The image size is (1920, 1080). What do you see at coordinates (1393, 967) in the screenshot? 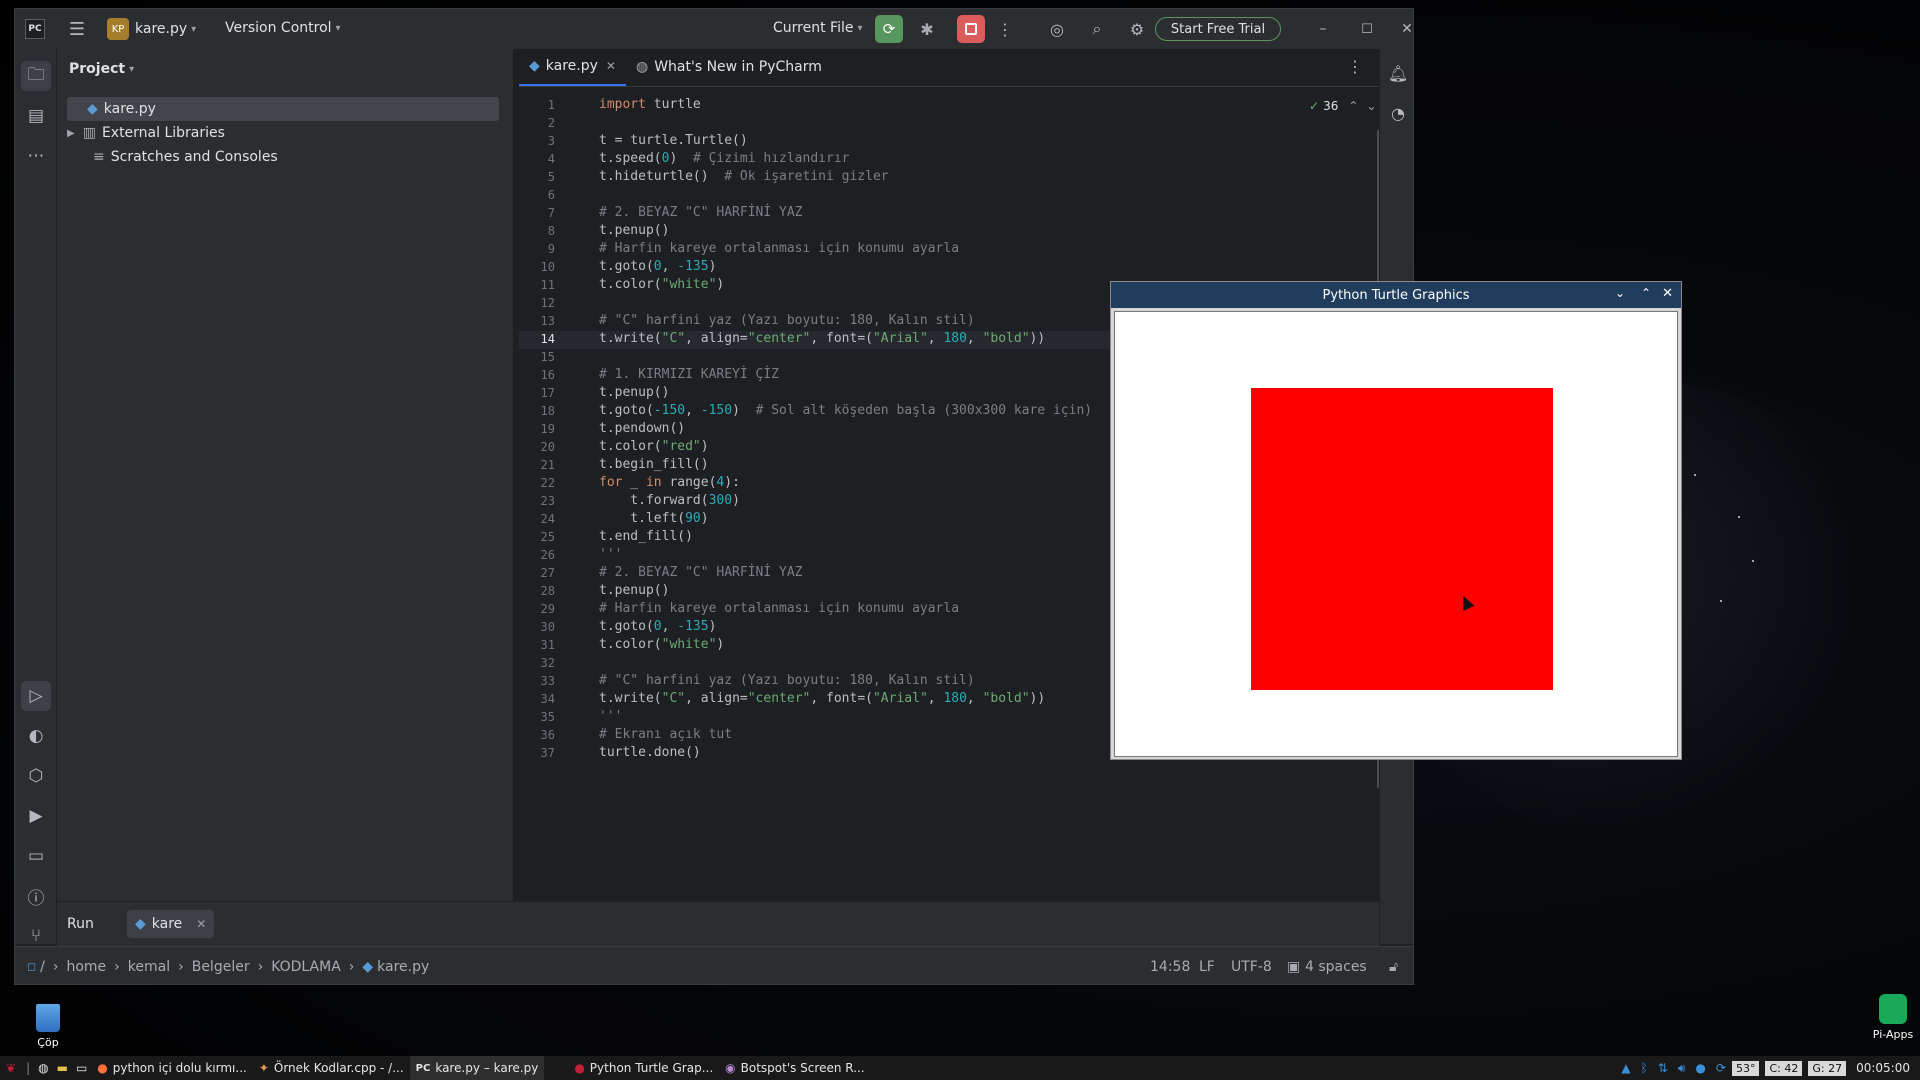
I see `lock-icon: 🔓︎` at bounding box center [1393, 967].